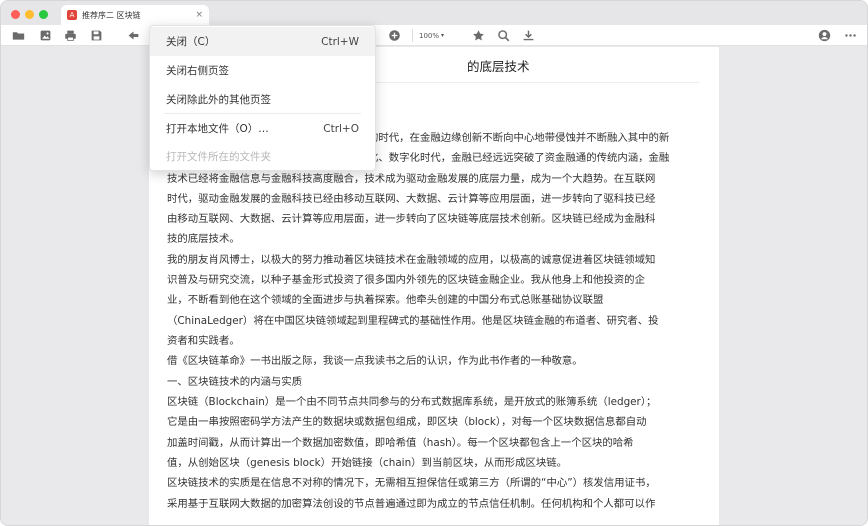  I want to click on menu-item-close-other-tabs: 关闭除此外的其他页签, so click(262, 99).